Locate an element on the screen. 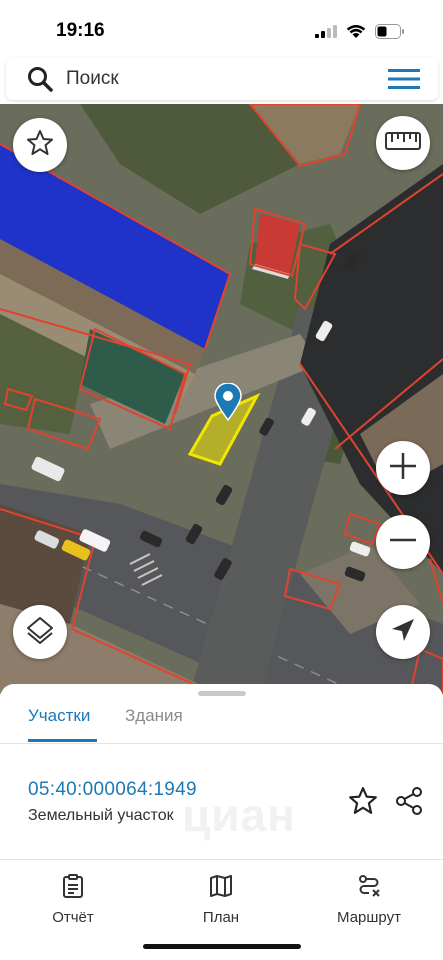  active-tab-indicator is located at coordinates (62, 740).